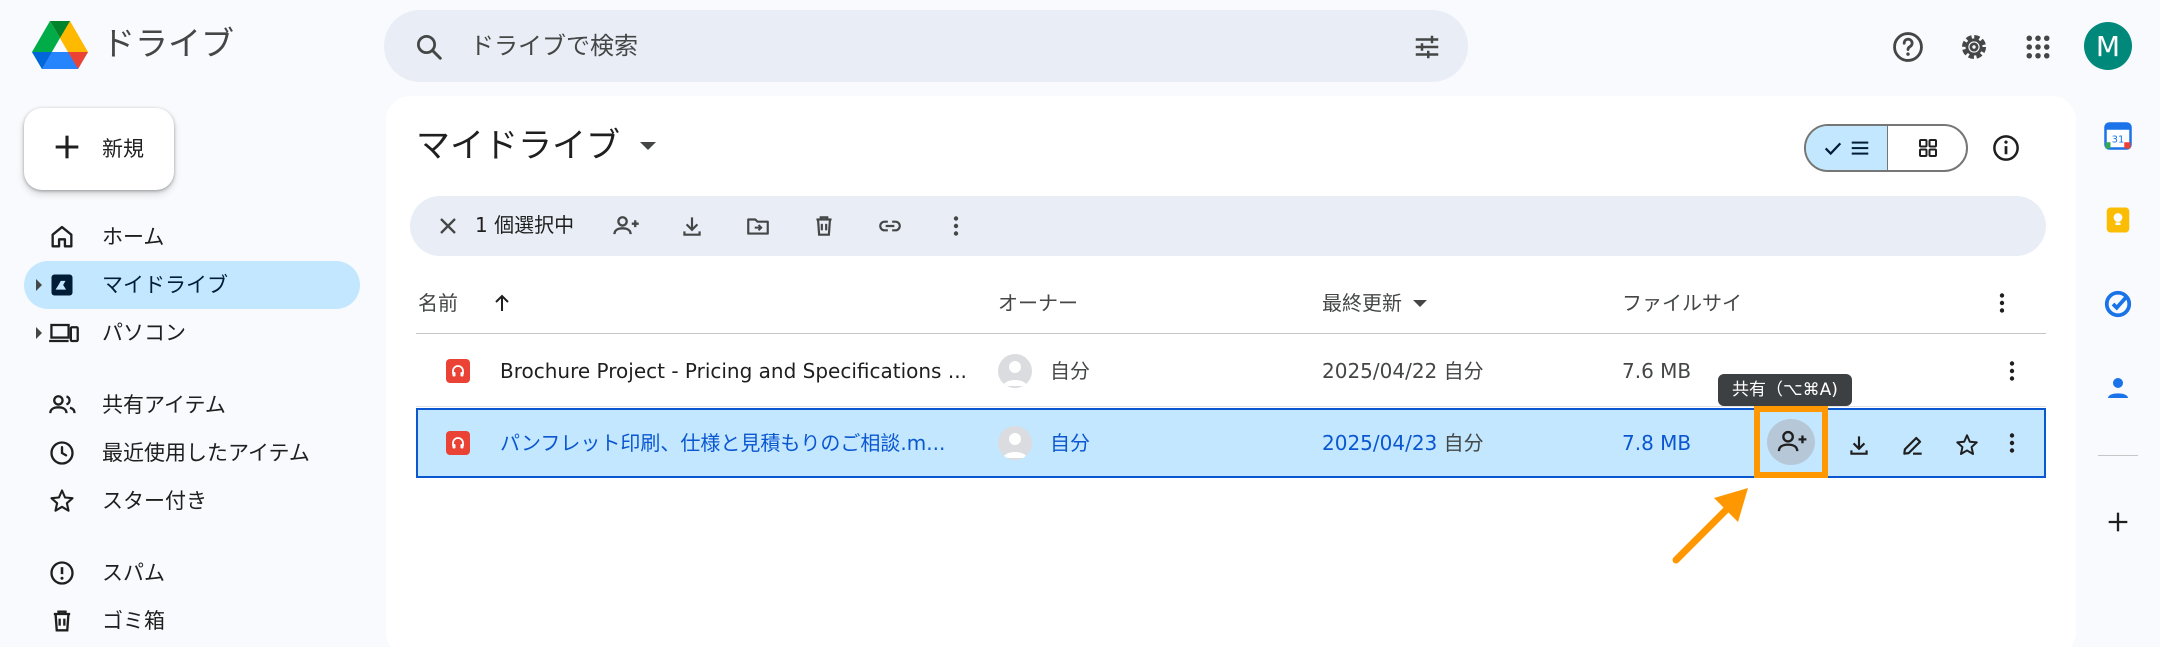  I want to click on sidebar-item-home: ホーム, so click(192, 237).